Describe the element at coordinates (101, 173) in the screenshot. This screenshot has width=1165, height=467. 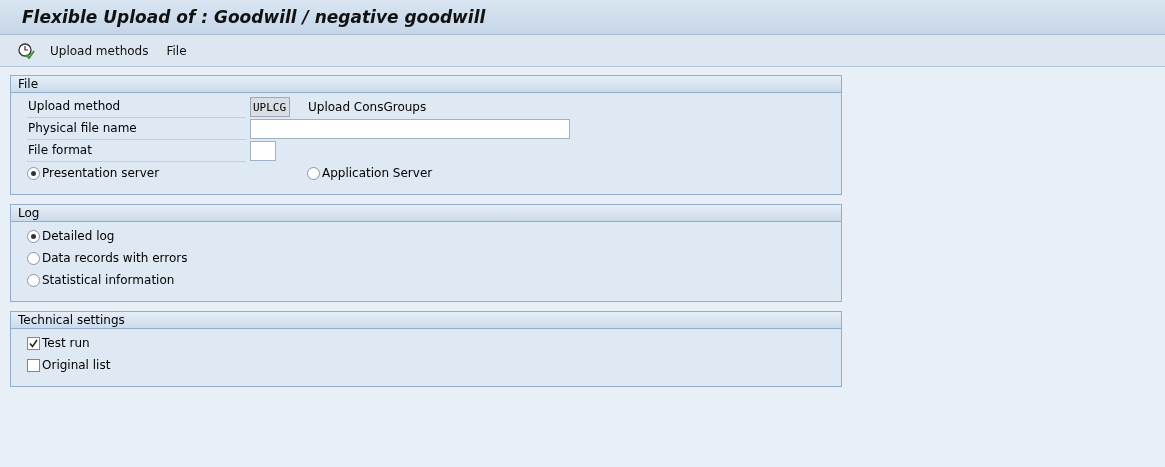
I see `radio-label: Presentation server` at that location.